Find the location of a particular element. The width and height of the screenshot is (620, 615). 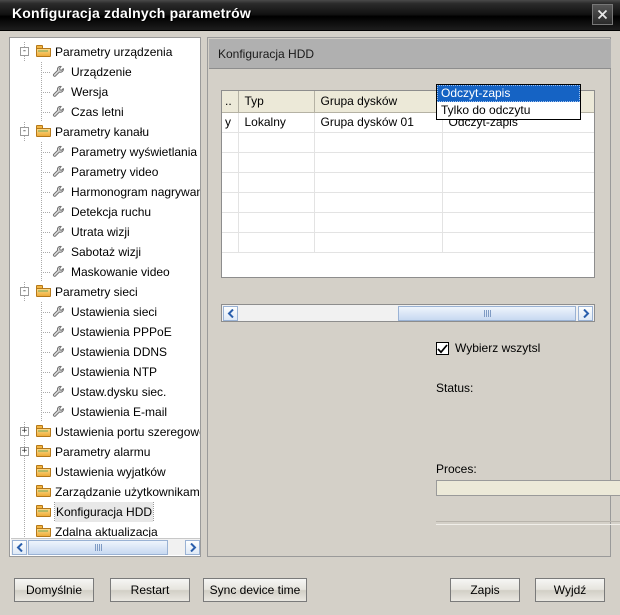

sidebar-item-label: Ustawienia portu szeregowego is located at coordinates (127, 432).